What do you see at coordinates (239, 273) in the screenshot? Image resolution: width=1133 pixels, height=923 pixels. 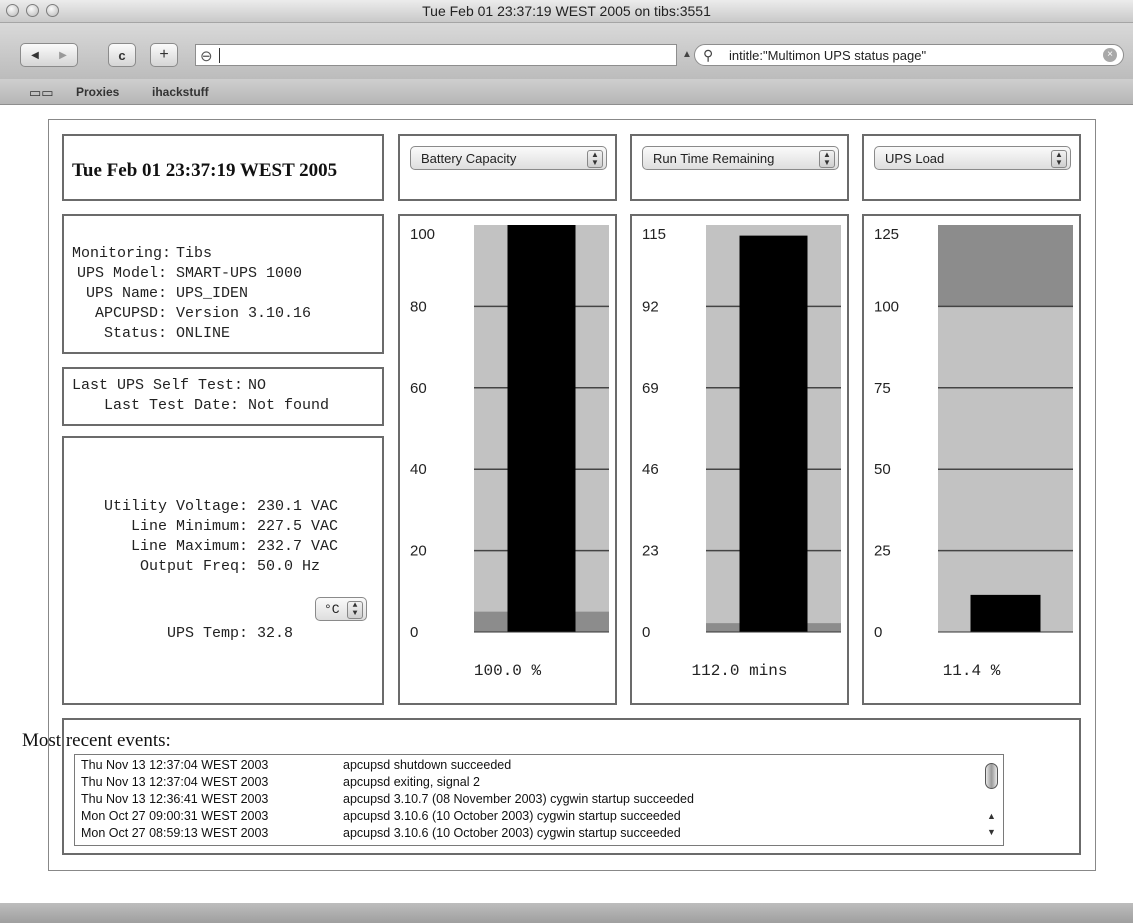 I see `ups-info-value: SMART-UPS 1000` at bounding box center [239, 273].